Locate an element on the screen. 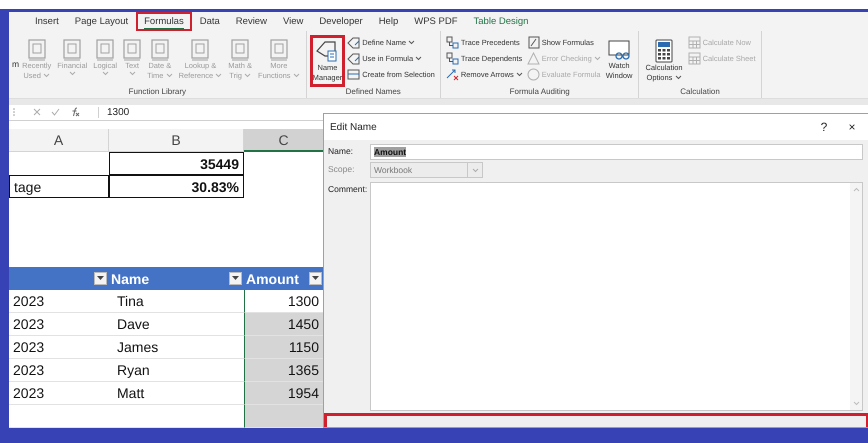  group-title: Defined Names is located at coordinates (373, 92).